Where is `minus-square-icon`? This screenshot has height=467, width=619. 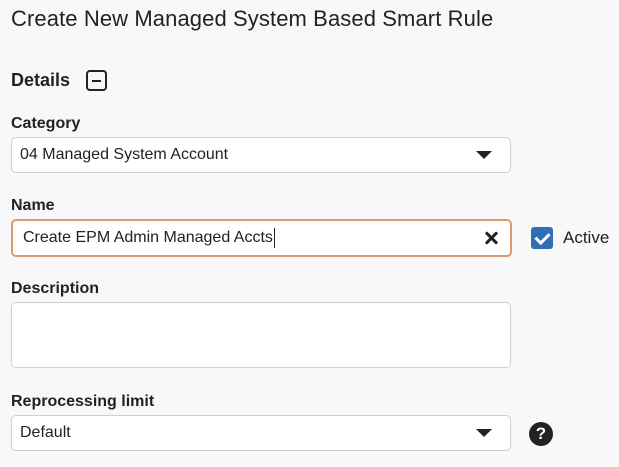
minus-square-icon is located at coordinates (97, 80).